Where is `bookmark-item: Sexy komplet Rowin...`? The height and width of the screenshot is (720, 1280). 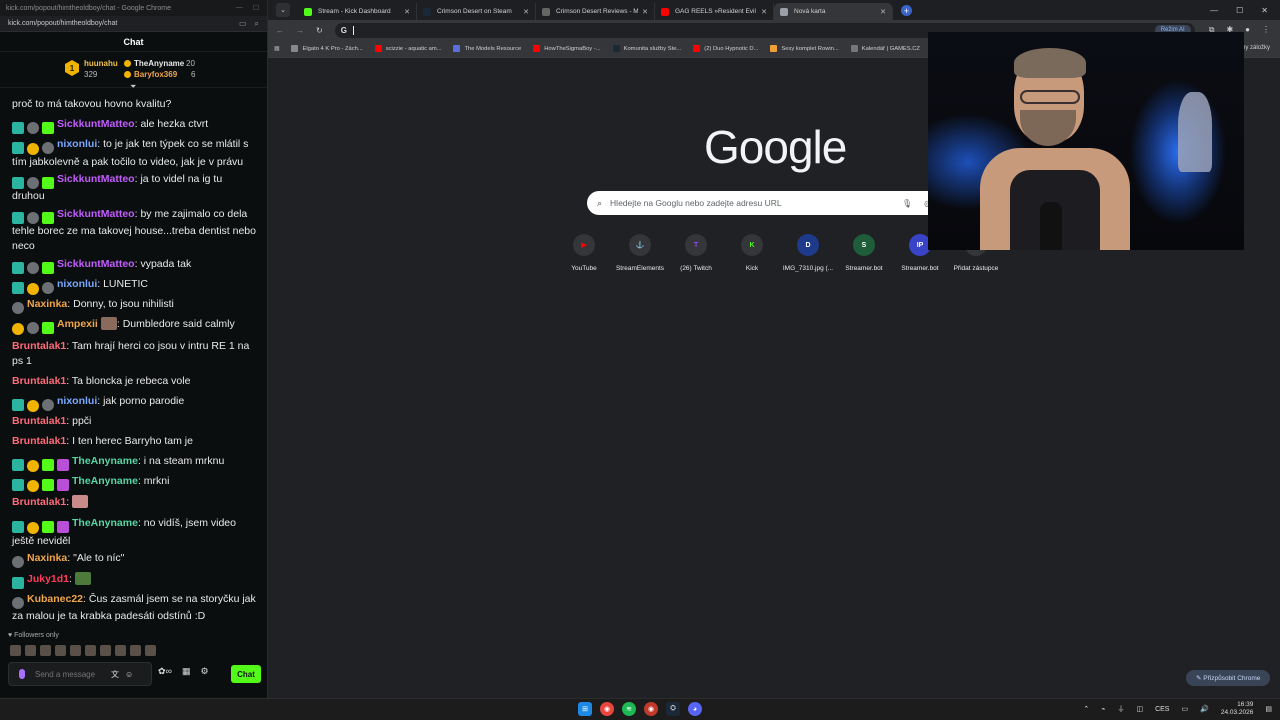
bookmark-item: Sexy komplet Rowin... is located at coordinates (804, 48).